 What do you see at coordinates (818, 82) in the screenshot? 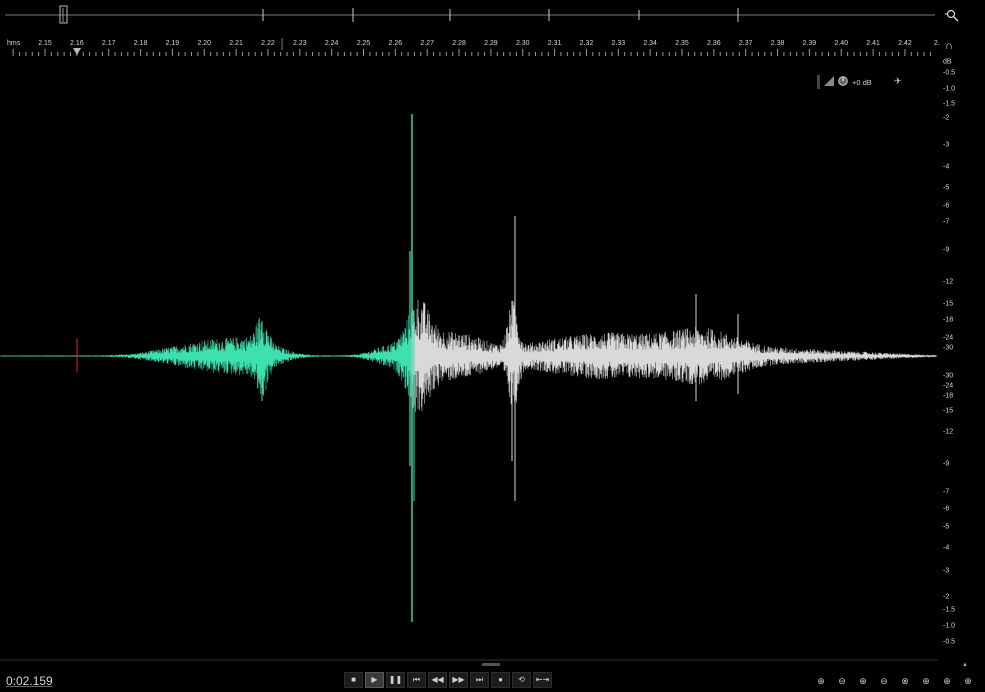
I see `hud-grip` at bounding box center [818, 82].